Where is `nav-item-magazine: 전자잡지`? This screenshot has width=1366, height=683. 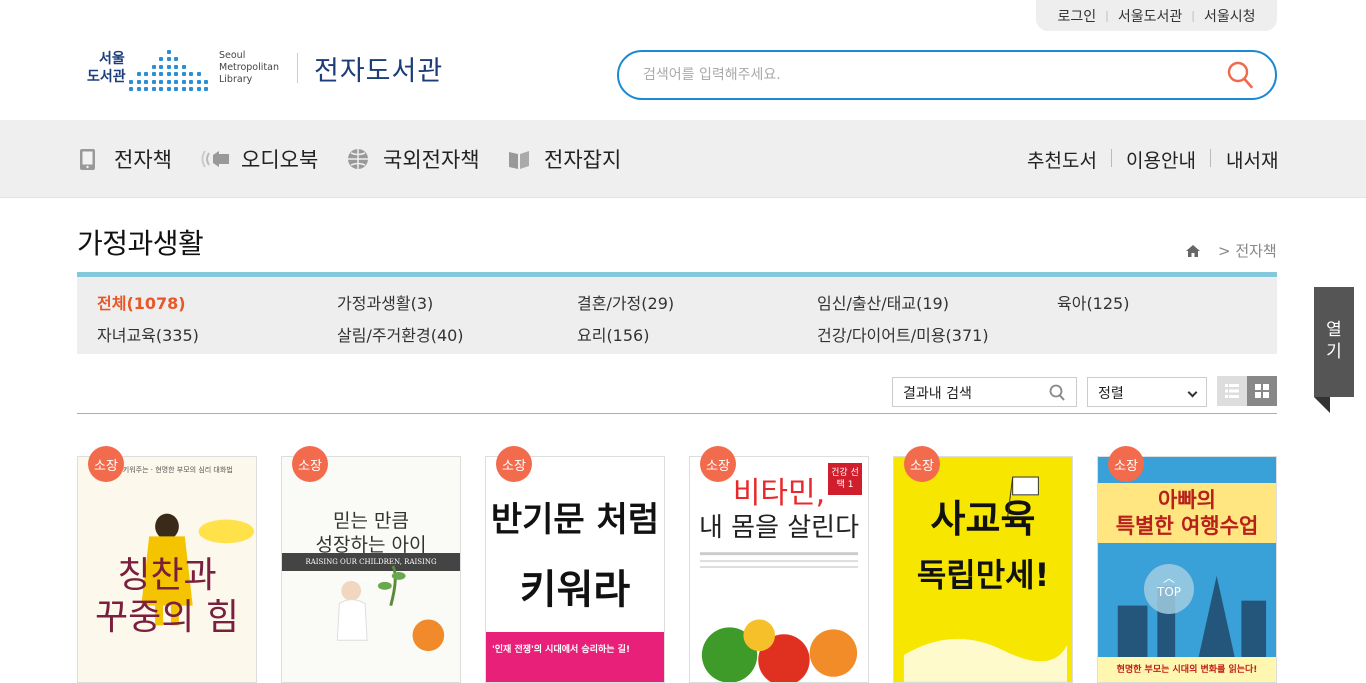 nav-item-magazine: 전자잡지 is located at coordinates (564, 159).